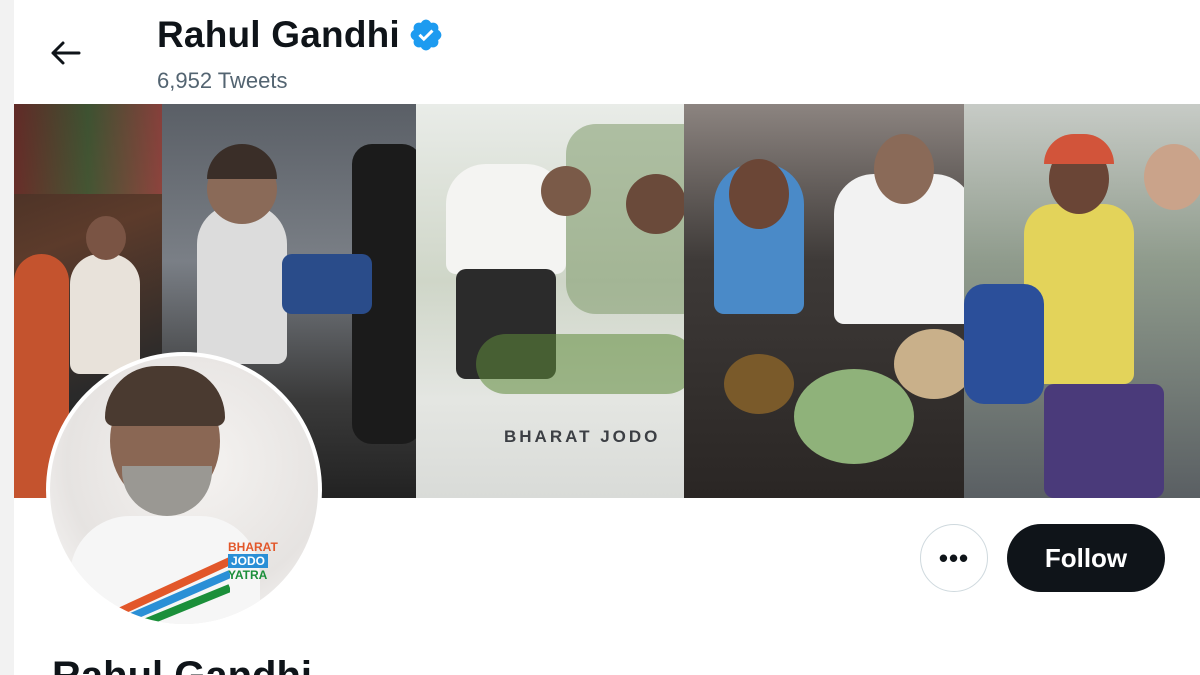 Image resolution: width=1200 pixels, height=675 pixels. I want to click on more-options-button: •••, so click(954, 558).